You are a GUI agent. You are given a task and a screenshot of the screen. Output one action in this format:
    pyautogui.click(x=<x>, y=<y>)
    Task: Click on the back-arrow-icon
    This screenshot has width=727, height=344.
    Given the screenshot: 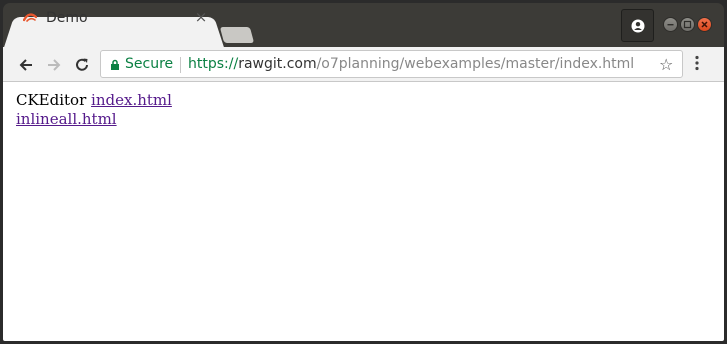 What is the action you would take?
    pyautogui.click(x=26, y=65)
    